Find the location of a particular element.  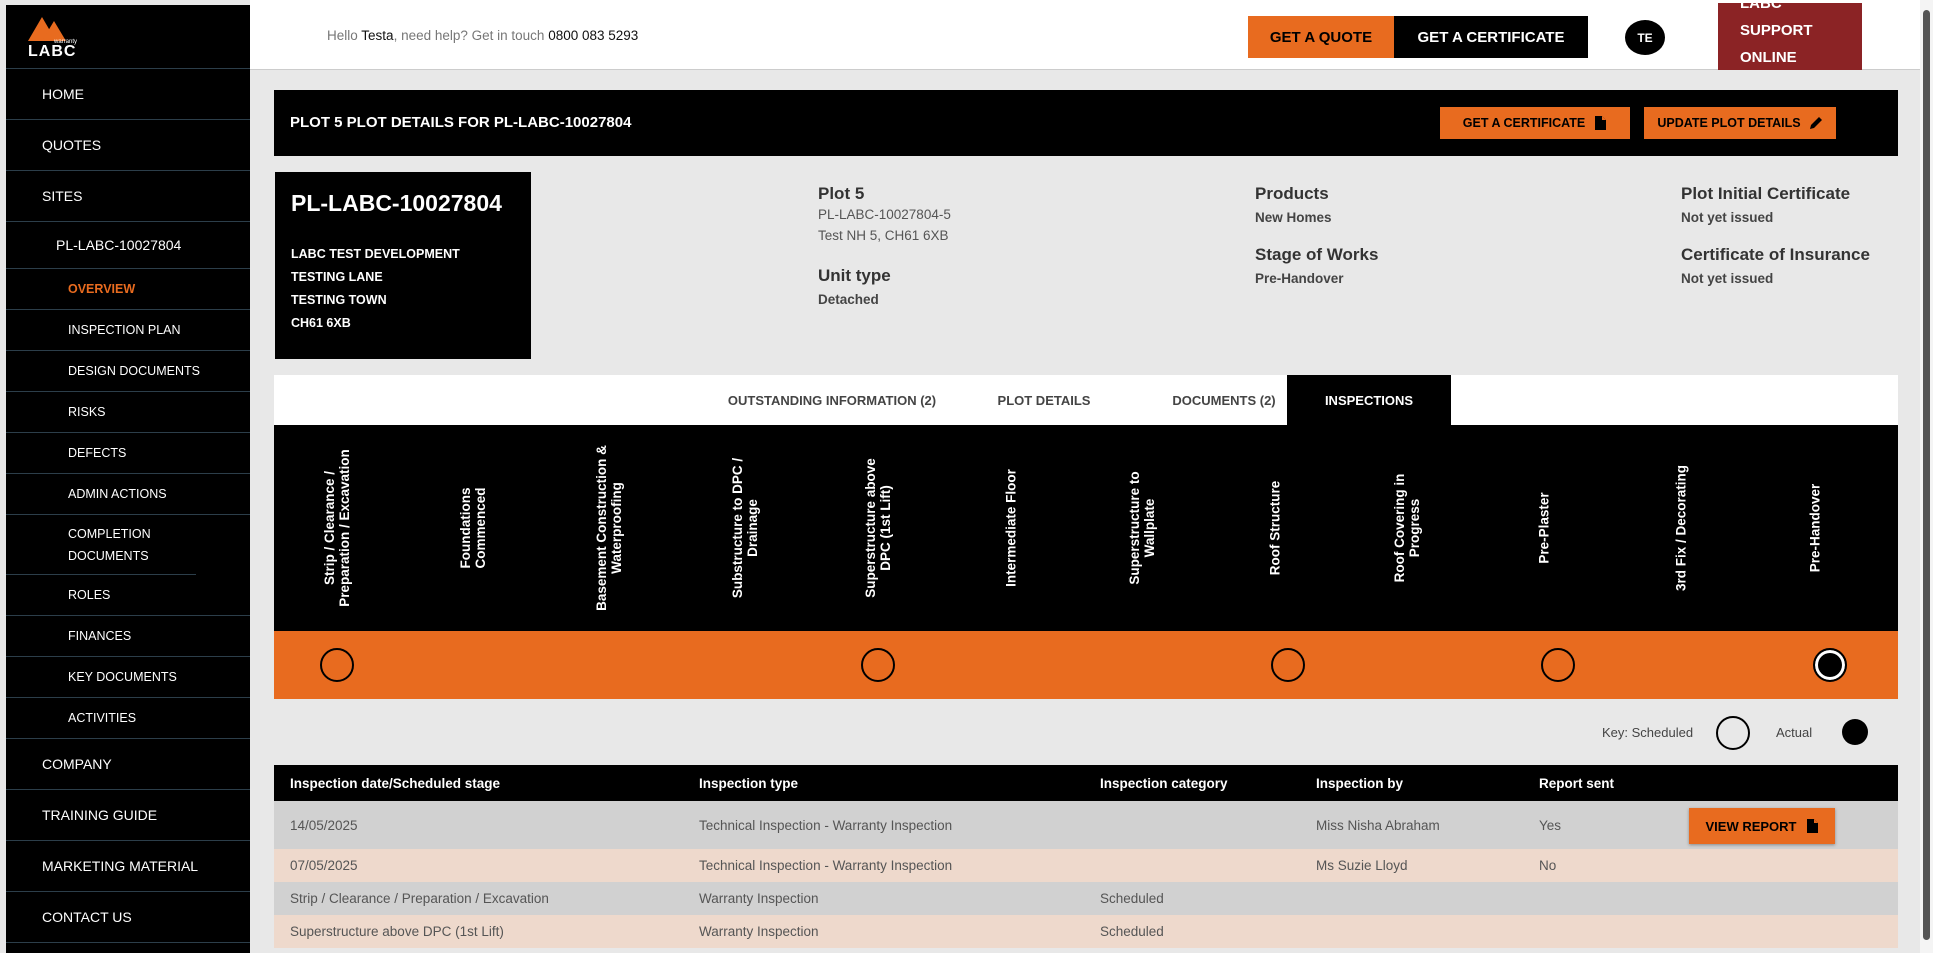

stage-column: Substructure to DPC / Drainage is located at coordinates (745, 528).